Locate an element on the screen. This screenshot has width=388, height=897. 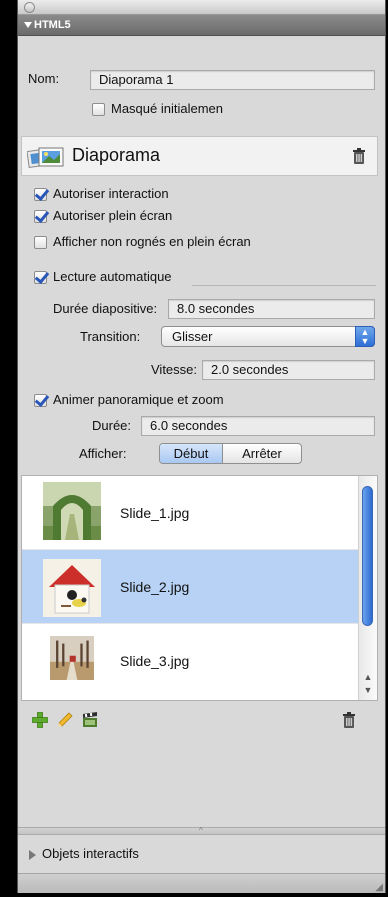
show-start-segment: Début is located at coordinates (191, 453).